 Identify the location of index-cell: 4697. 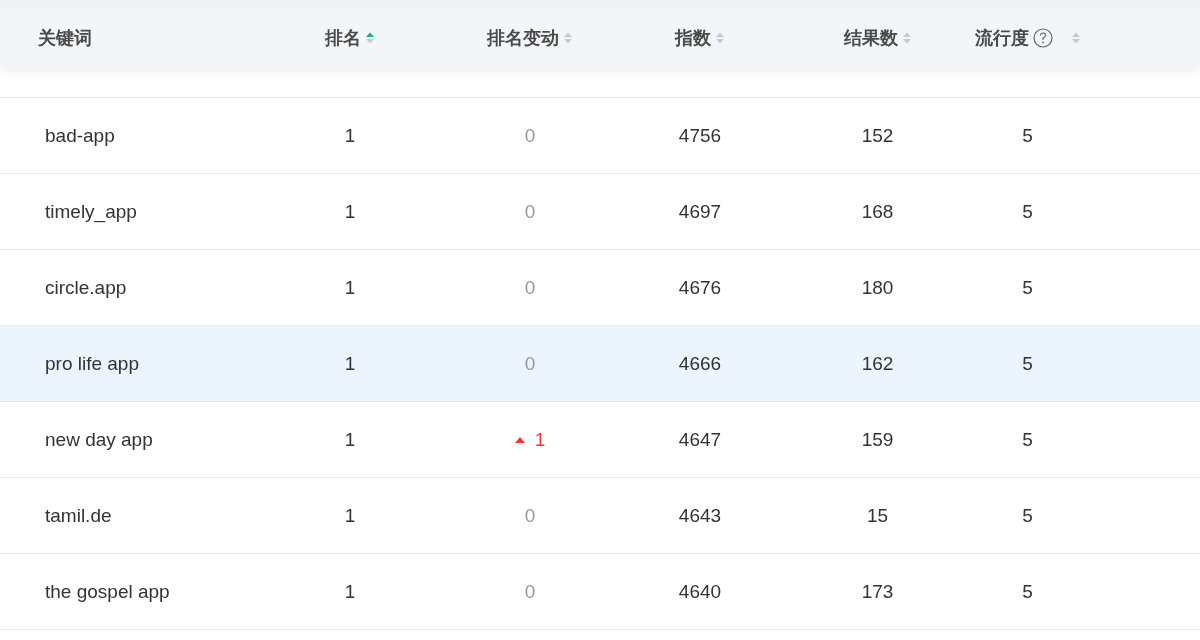
(700, 211).